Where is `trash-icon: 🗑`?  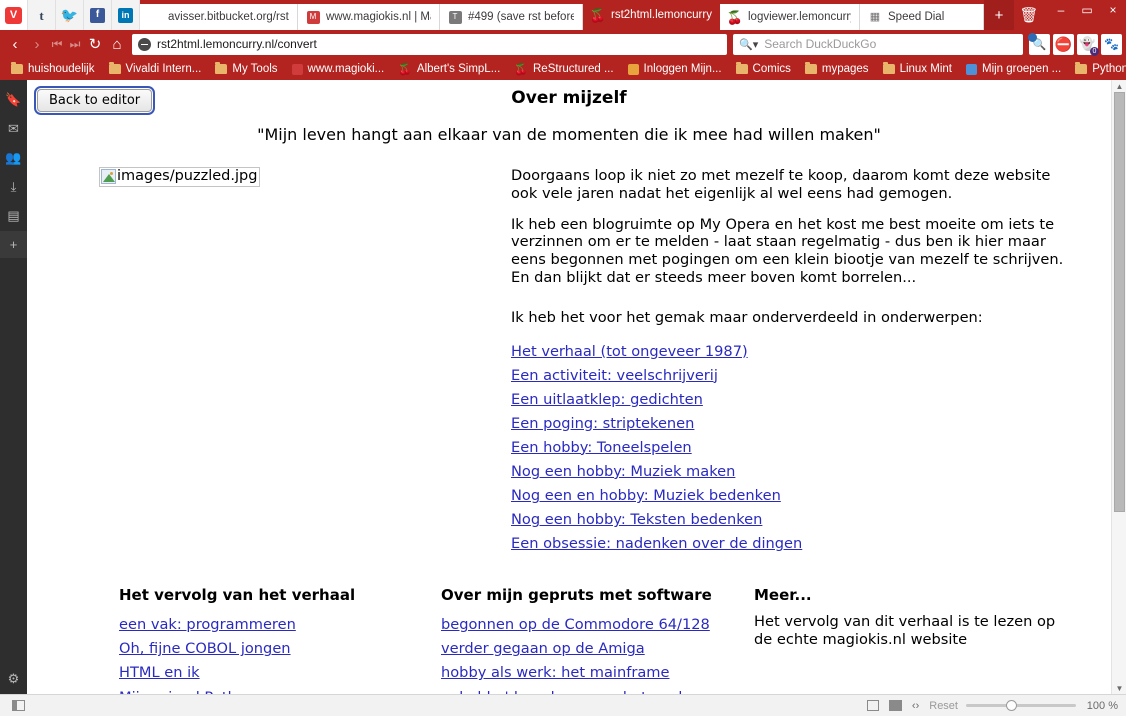
trash-icon: 🗑 is located at coordinates (1029, 15).